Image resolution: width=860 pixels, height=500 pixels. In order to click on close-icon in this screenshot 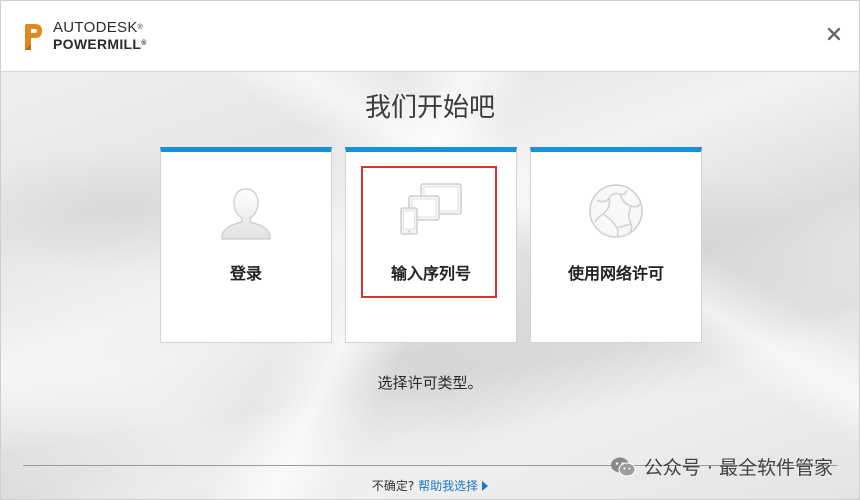, I will do `click(834, 34)`.